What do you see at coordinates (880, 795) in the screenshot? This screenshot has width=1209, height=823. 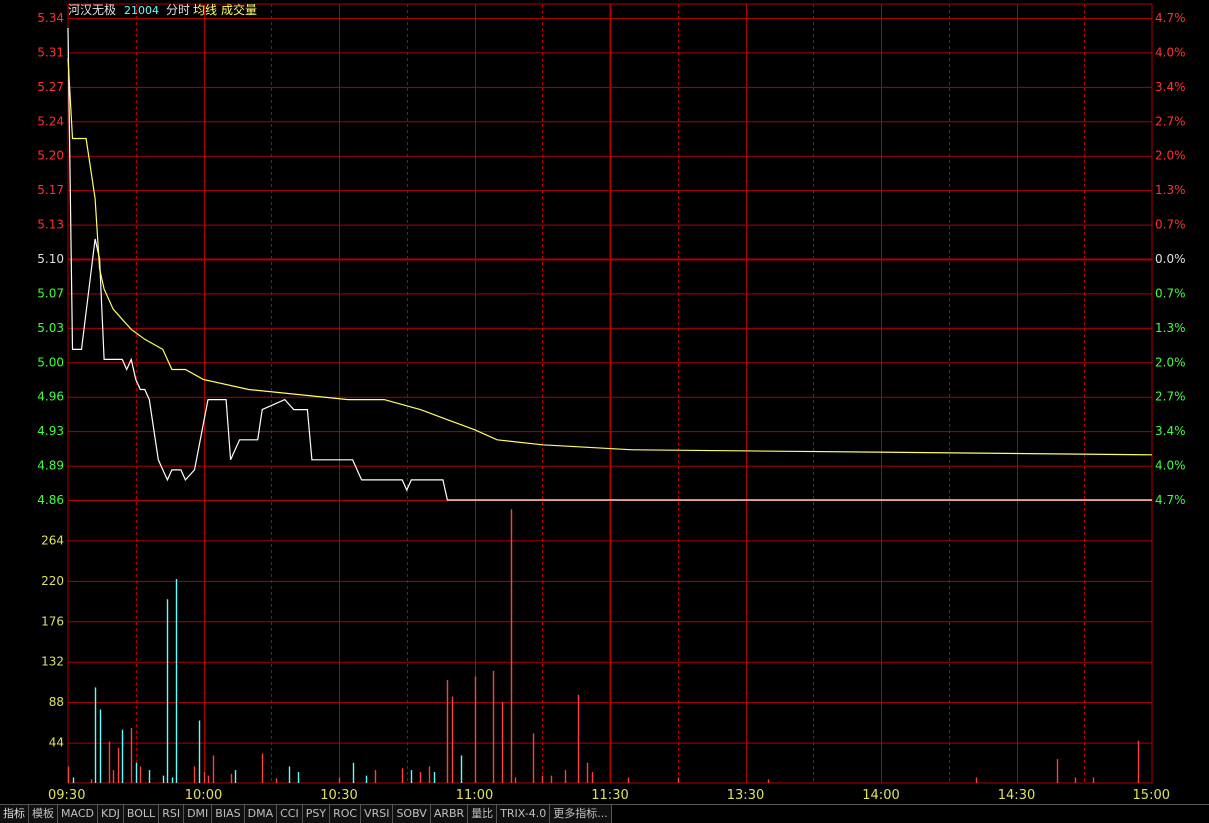 I see `time-tick-label: 14:00` at bounding box center [880, 795].